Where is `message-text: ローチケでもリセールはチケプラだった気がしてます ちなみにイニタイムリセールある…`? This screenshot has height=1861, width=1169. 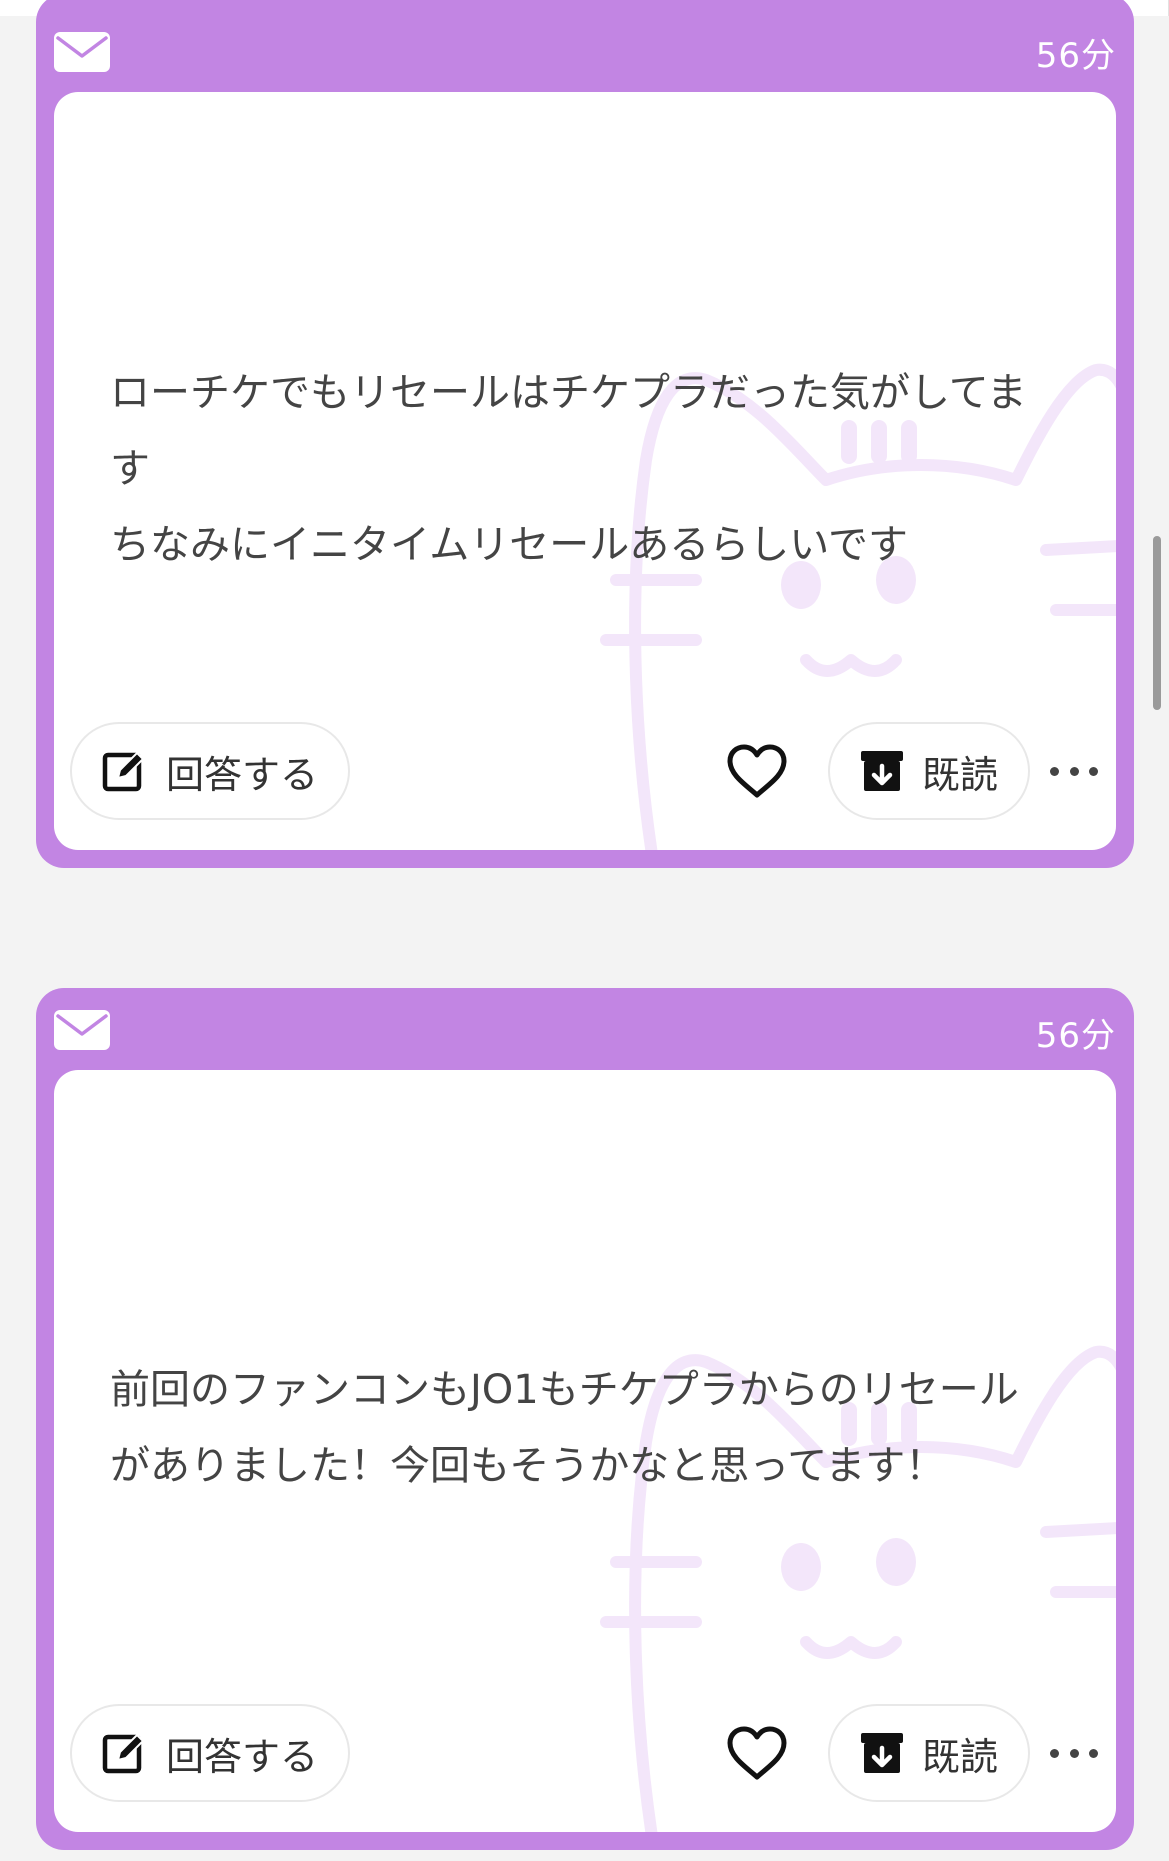 message-text: ローチケでもリセールはチケプラだった気がしてます ちなみにイニタイムリセールある… is located at coordinates (568, 469).